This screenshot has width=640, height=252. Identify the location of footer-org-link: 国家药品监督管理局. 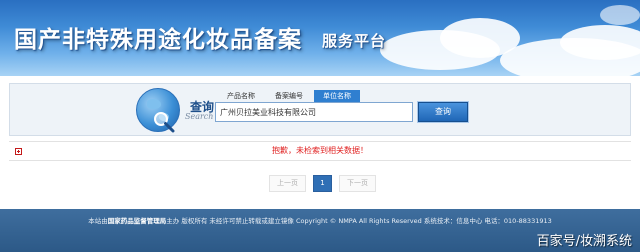
(137, 221).